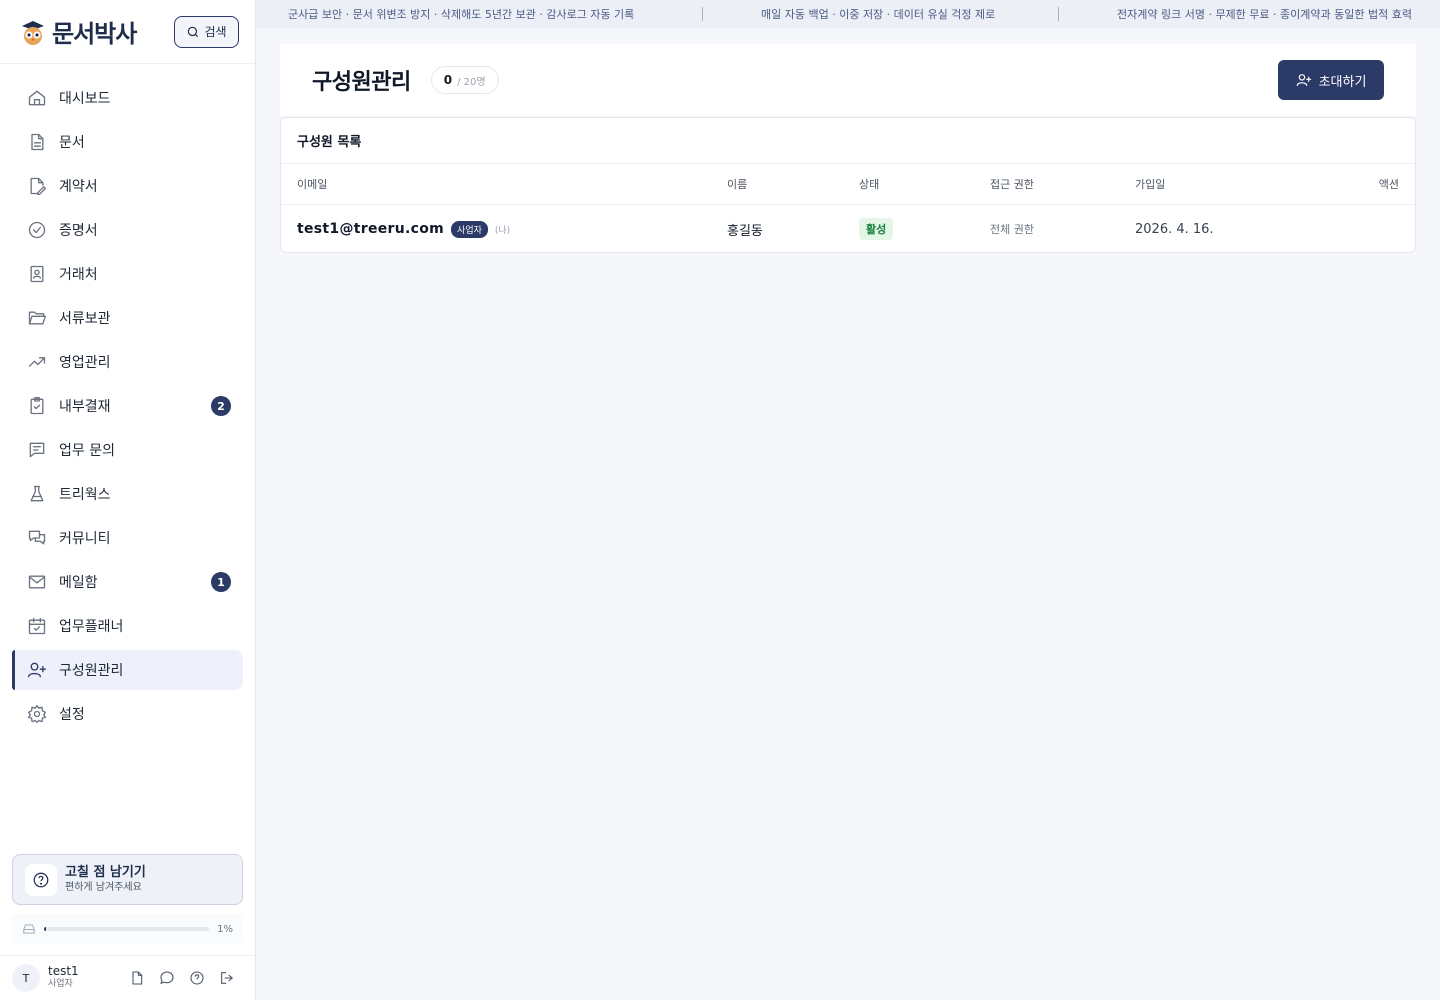  Describe the element at coordinates (197, 978) in the screenshot. I see `help-icon` at that location.